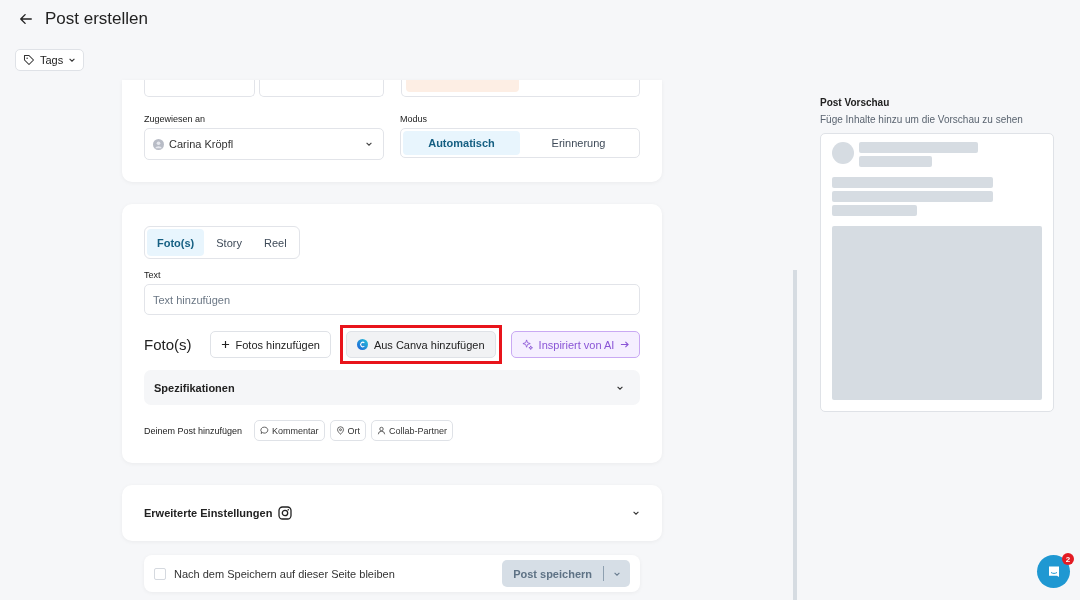 The image size is (1080, 600). I want to click on avatar-icon, so click(158, 144).